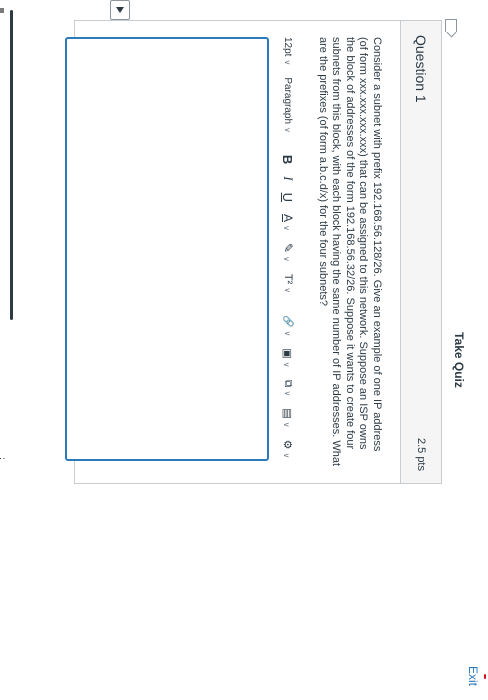  What do you see at coordinates (287, 413) in the screenshot?
I see `document-icon: ▤` at bounding box center [287, 413].